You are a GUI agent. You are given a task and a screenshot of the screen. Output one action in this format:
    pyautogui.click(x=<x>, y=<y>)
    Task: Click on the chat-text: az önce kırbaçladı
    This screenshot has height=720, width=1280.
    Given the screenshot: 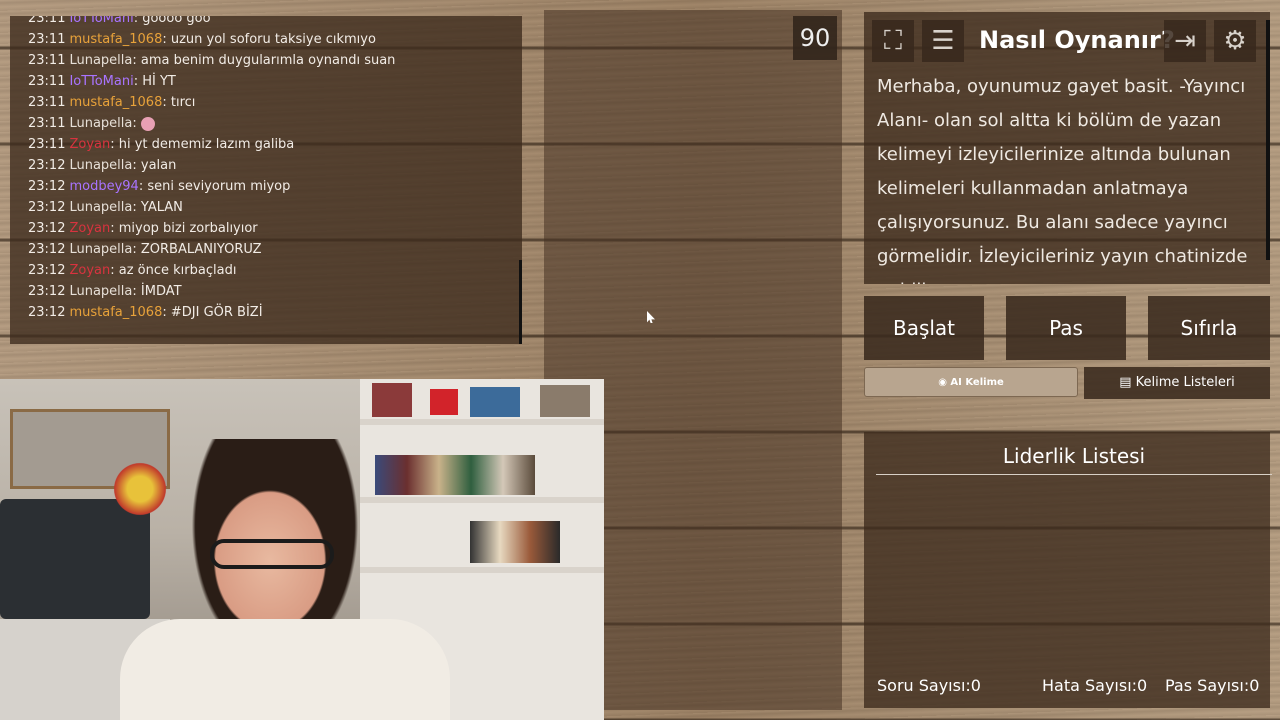 What is the action you would take?
    pyautogui.click(x=177, y=270)
    